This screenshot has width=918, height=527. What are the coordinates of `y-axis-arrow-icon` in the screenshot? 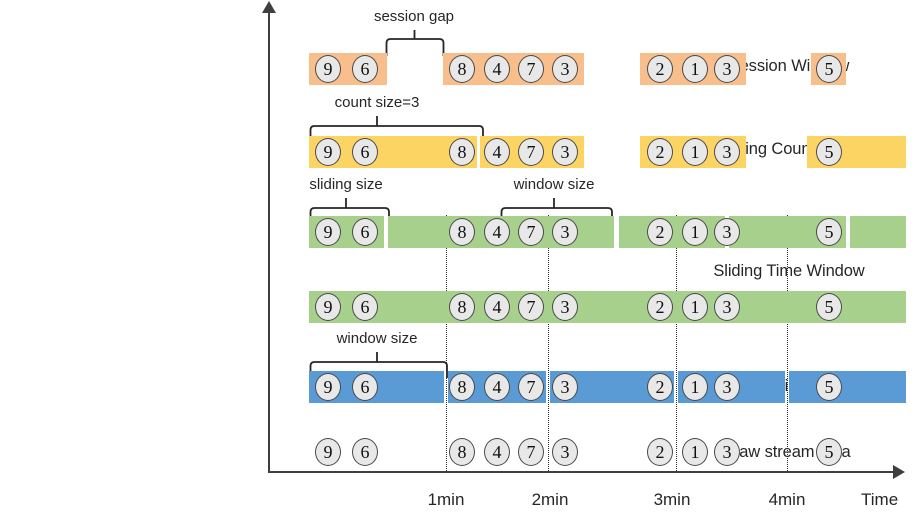 It's located at (269, 7).